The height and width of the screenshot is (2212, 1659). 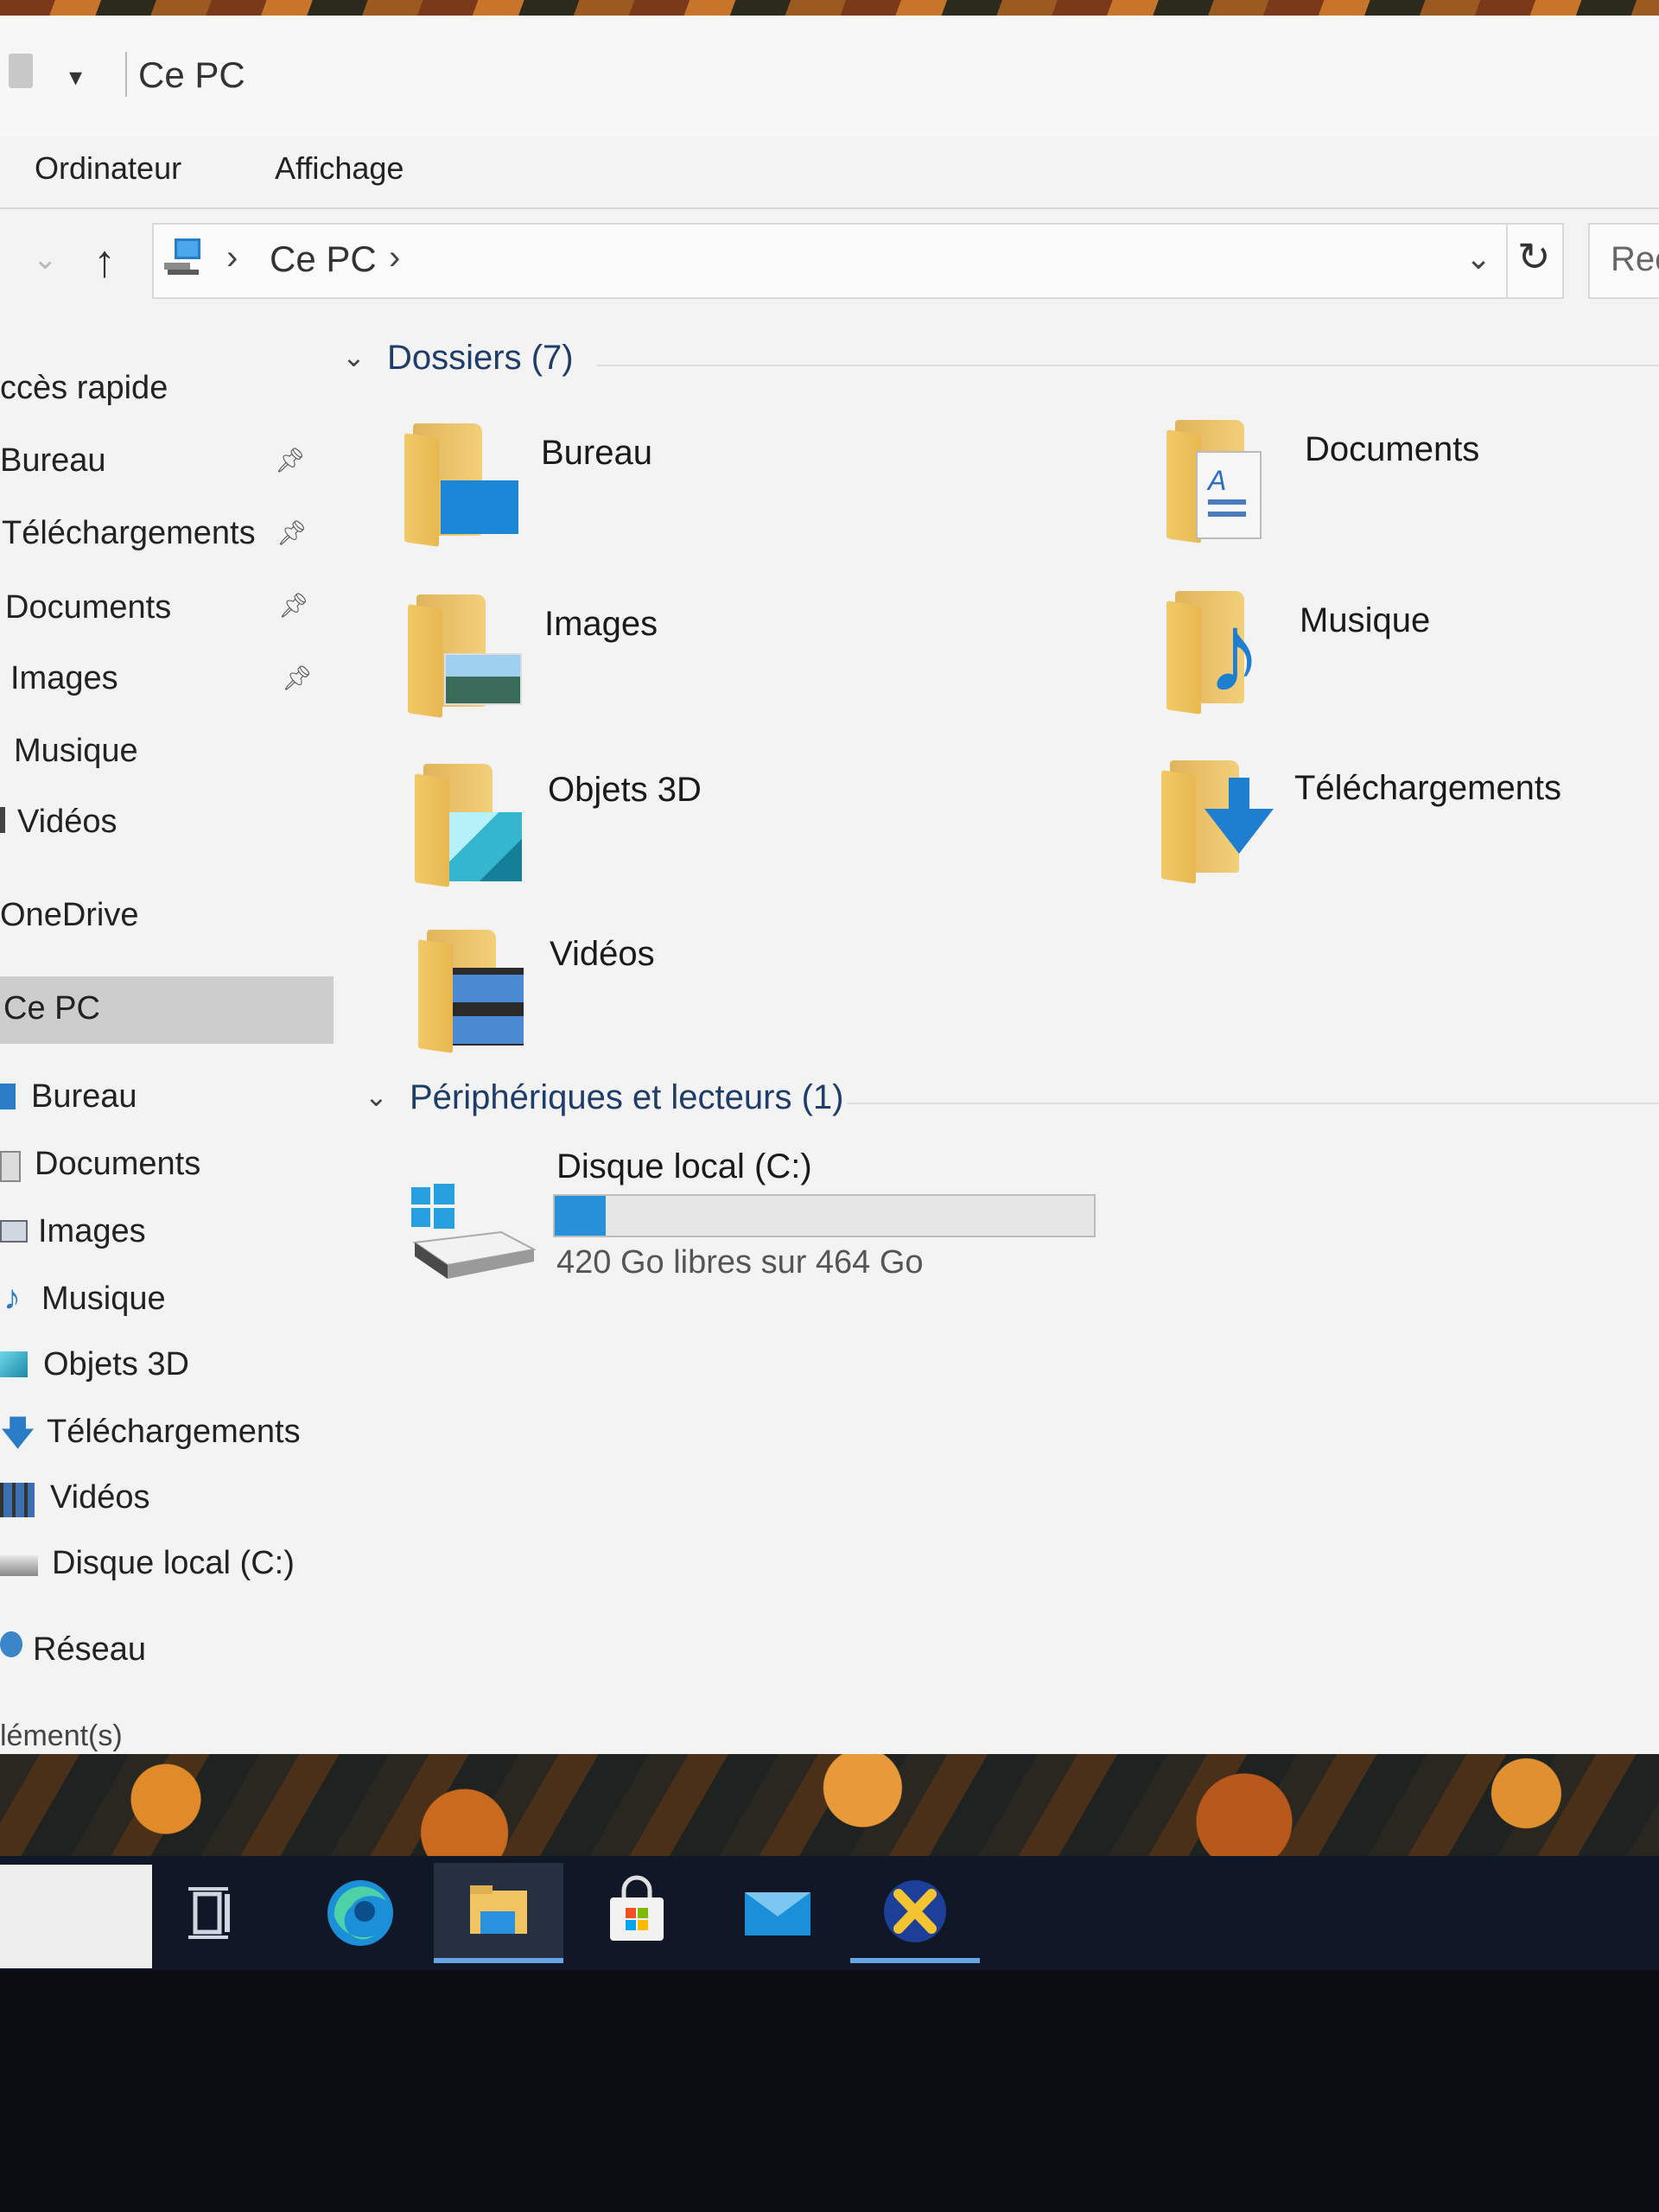 What do you see at coordinates (45, 259) in the screenshot?
I see `back-chevron-icon: ⌄` at bounding box center [45, 259].